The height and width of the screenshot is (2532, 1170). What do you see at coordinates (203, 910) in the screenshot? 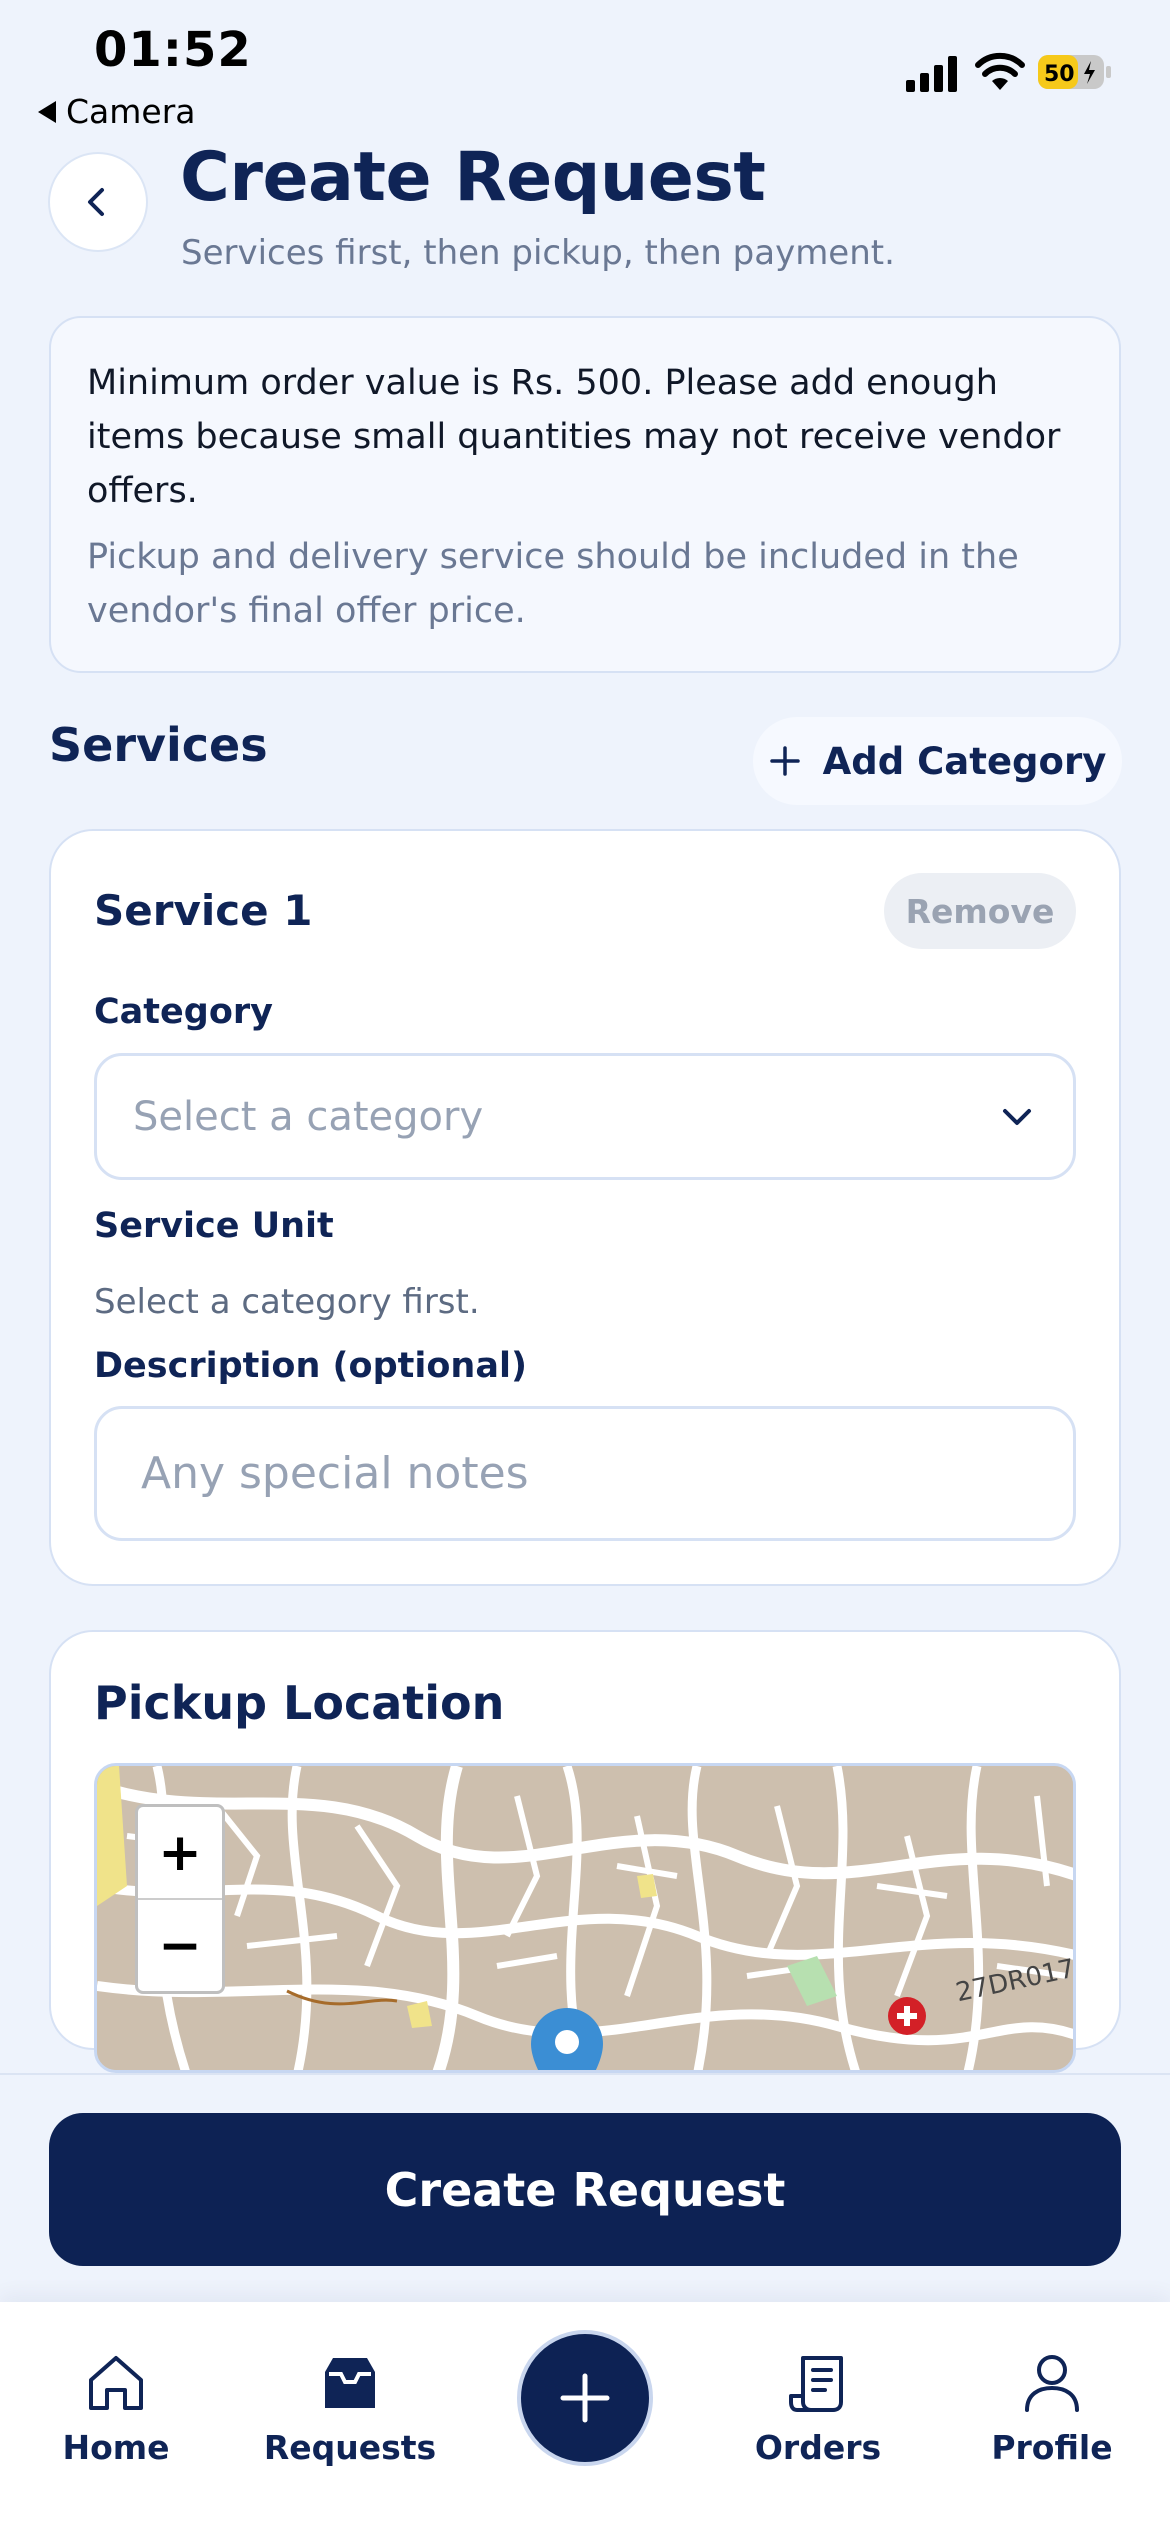
I see `service-title: Service 1` at bounding box center [203, 910].